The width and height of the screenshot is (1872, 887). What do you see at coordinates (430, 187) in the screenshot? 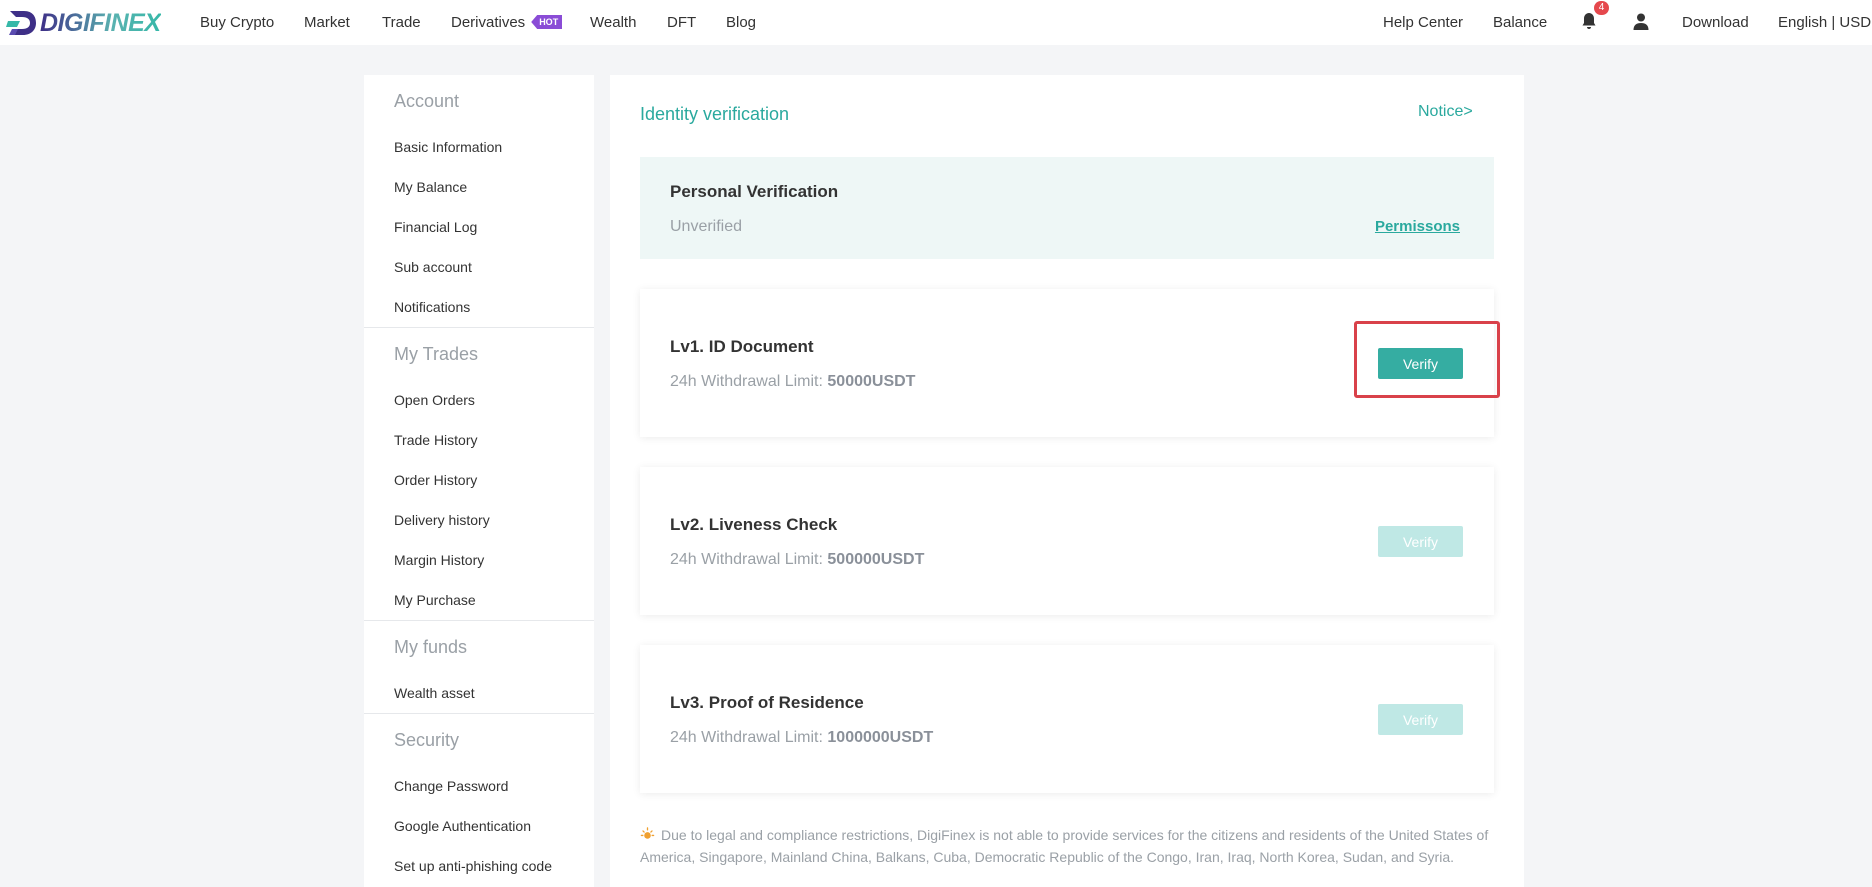
I see `sidebar-item-my-balance: My Balance` at bounding box center [430, 187].